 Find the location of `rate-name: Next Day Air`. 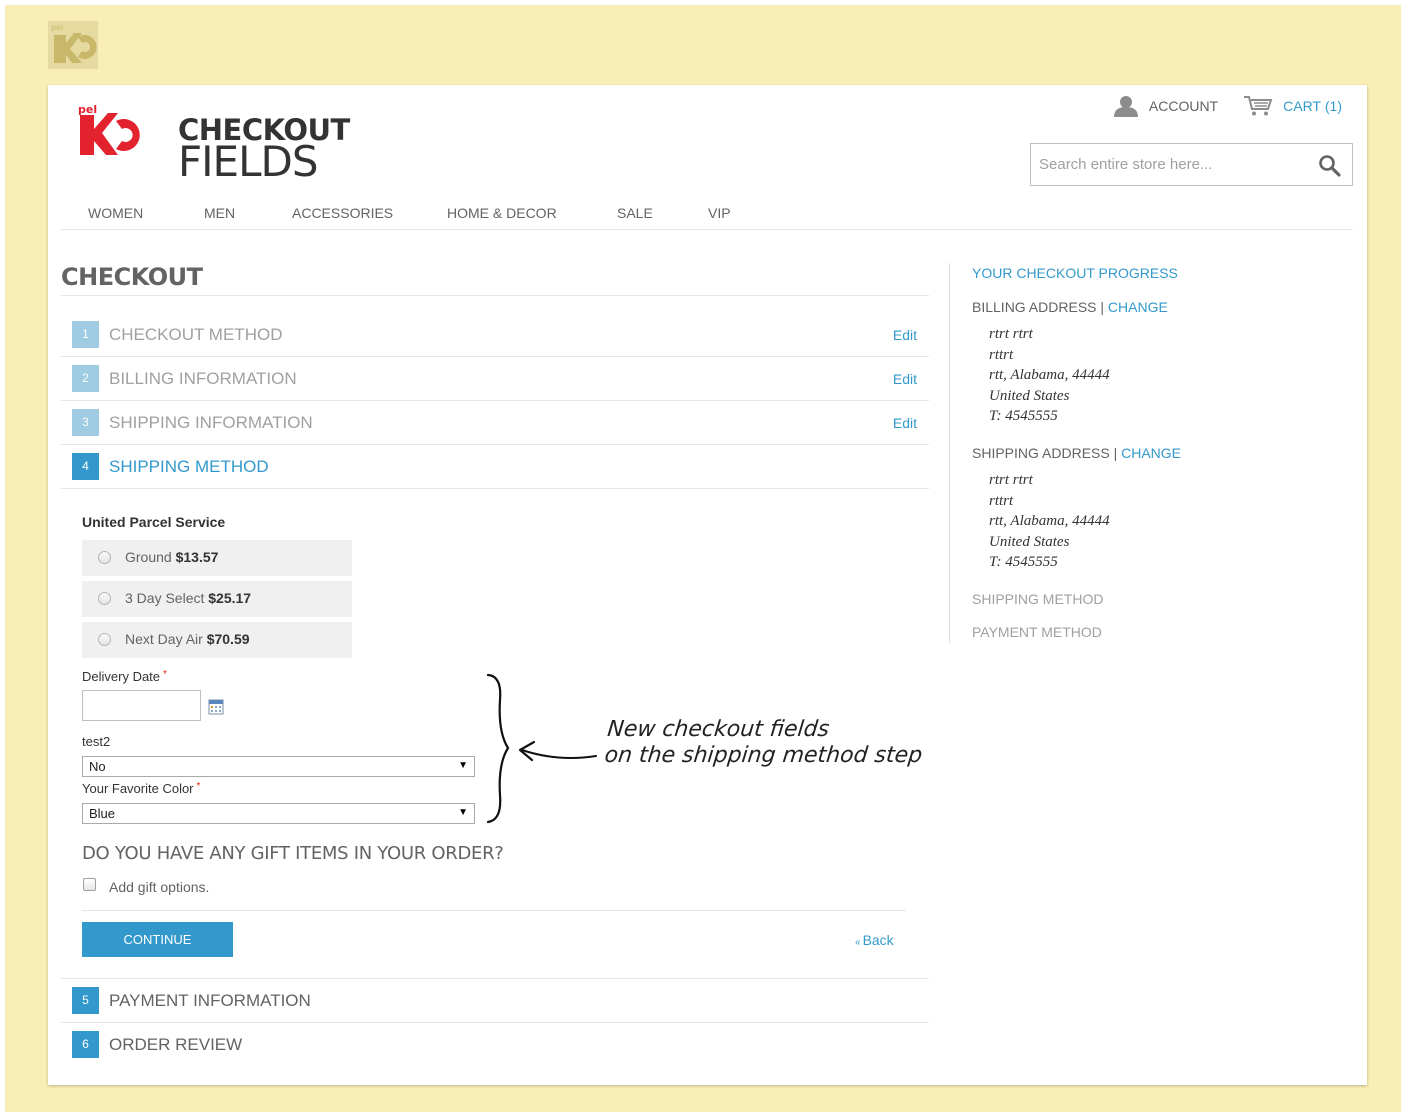

rate-name: Next Day Air is located at coordinates (164, 639).